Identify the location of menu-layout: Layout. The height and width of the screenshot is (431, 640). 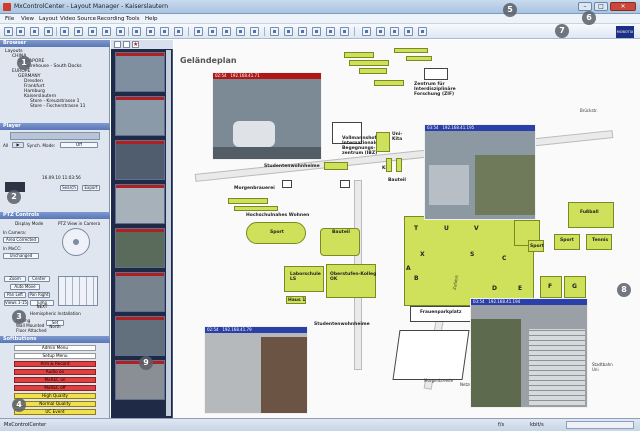
(48, 19).